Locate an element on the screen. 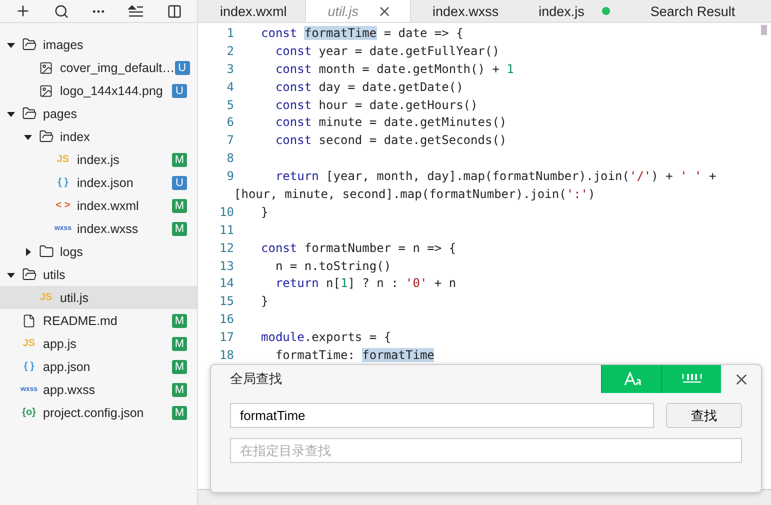  editor-tab: index.js is located at coordinates (572, 11).